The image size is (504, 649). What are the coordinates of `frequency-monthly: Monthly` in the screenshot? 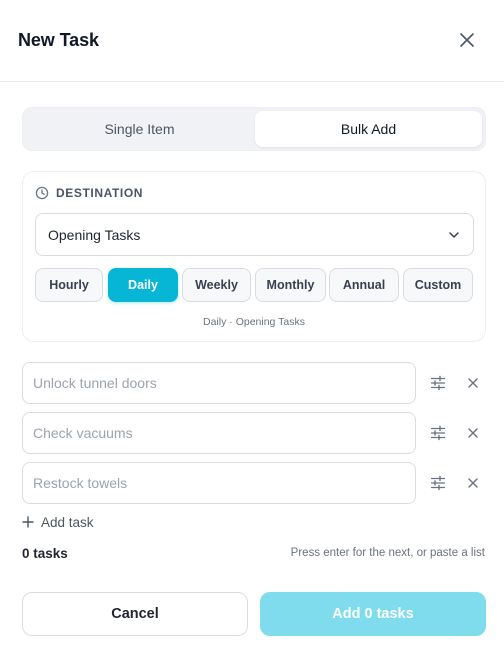 It's located at (290, 285).